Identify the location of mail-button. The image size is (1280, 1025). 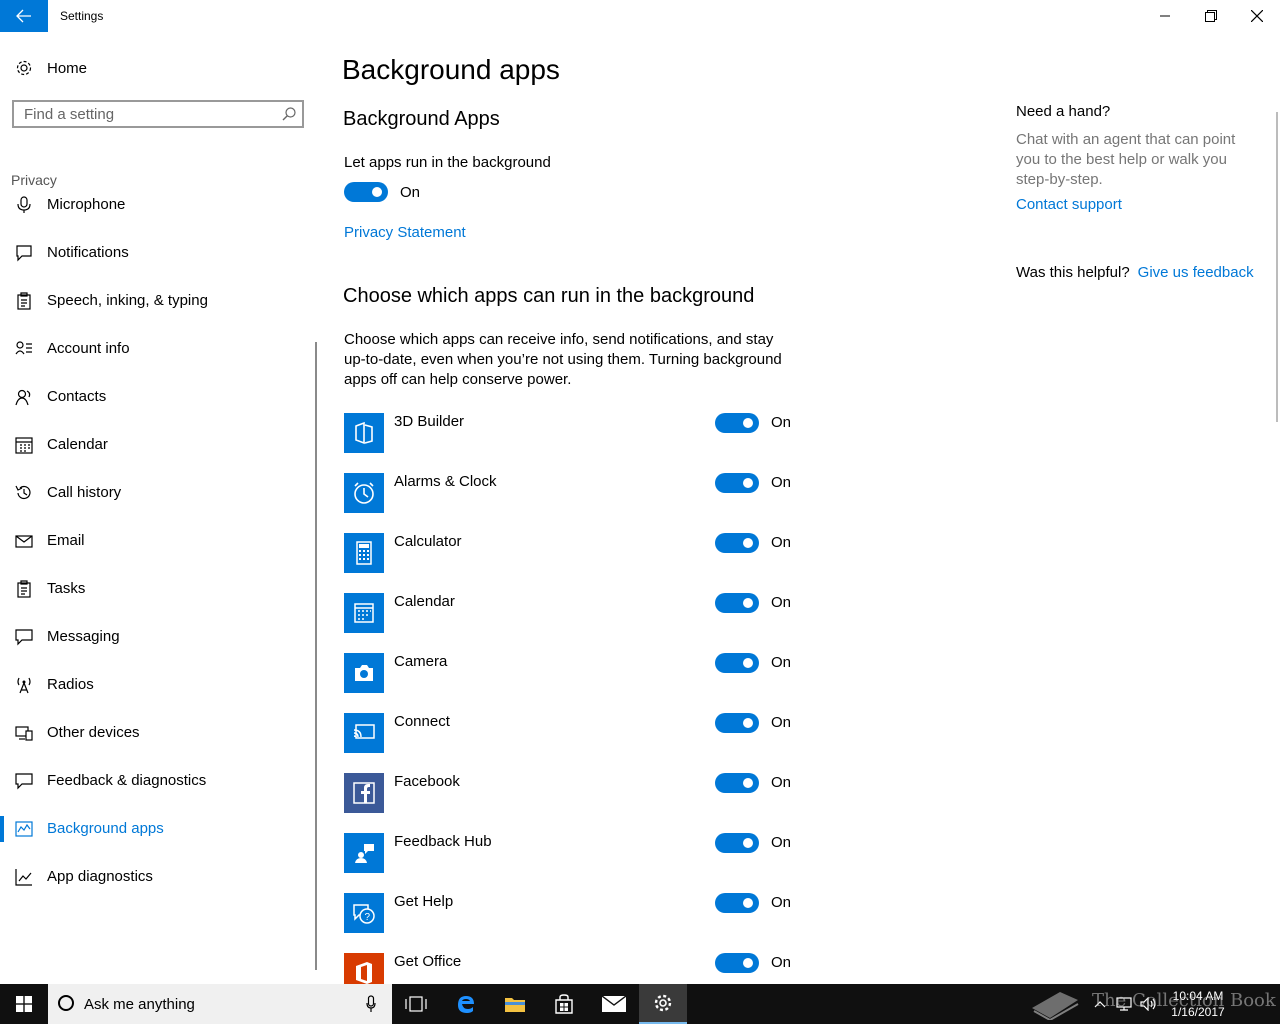
(614, 1004).